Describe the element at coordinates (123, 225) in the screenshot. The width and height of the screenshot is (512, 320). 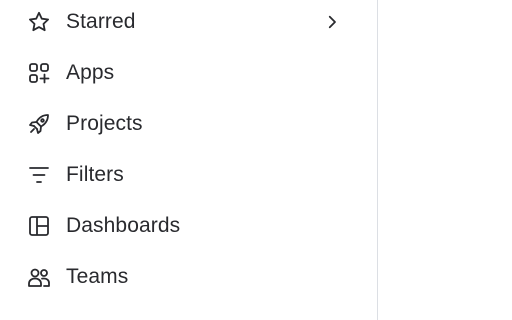
I see `sidebar-item-label: Dashboards` at that location.